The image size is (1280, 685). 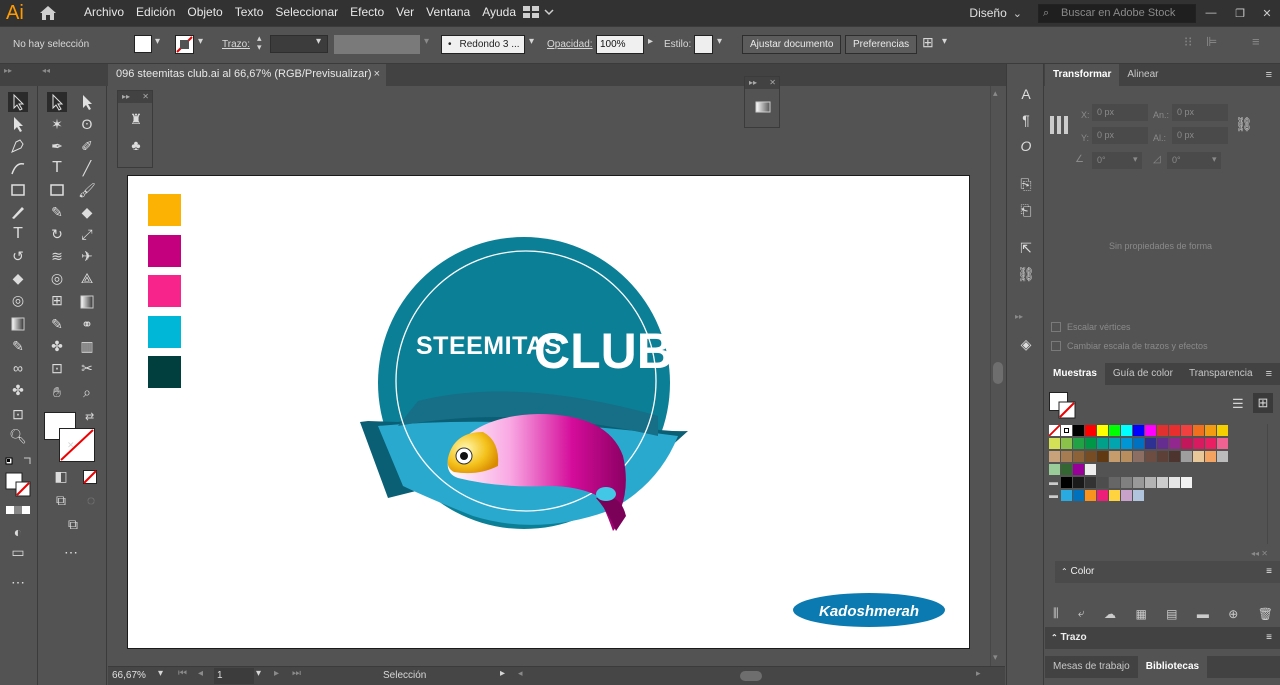 I want to click on palette-chip-magenta, so click(x=164, y=251).